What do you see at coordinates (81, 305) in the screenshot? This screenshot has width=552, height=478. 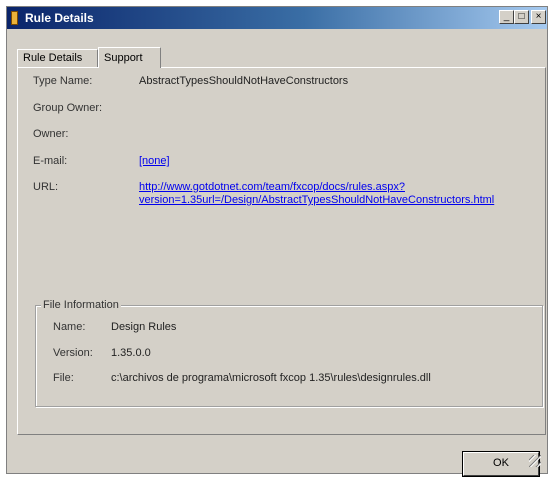 I see `file-information-legend: File Information` at bounding box center [81, 305].